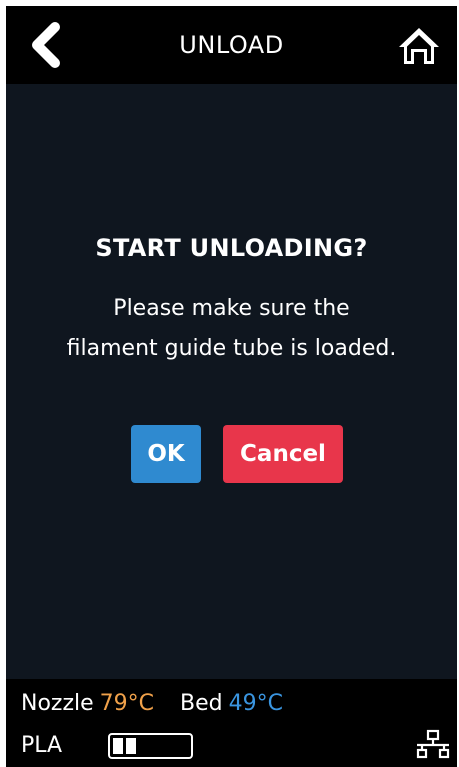 The image size is (459, 767). What do you see at coordinates (127, 703) in the screenshot?
I see `nozzle-temp: 79°C` at bounding box center [127, 703].